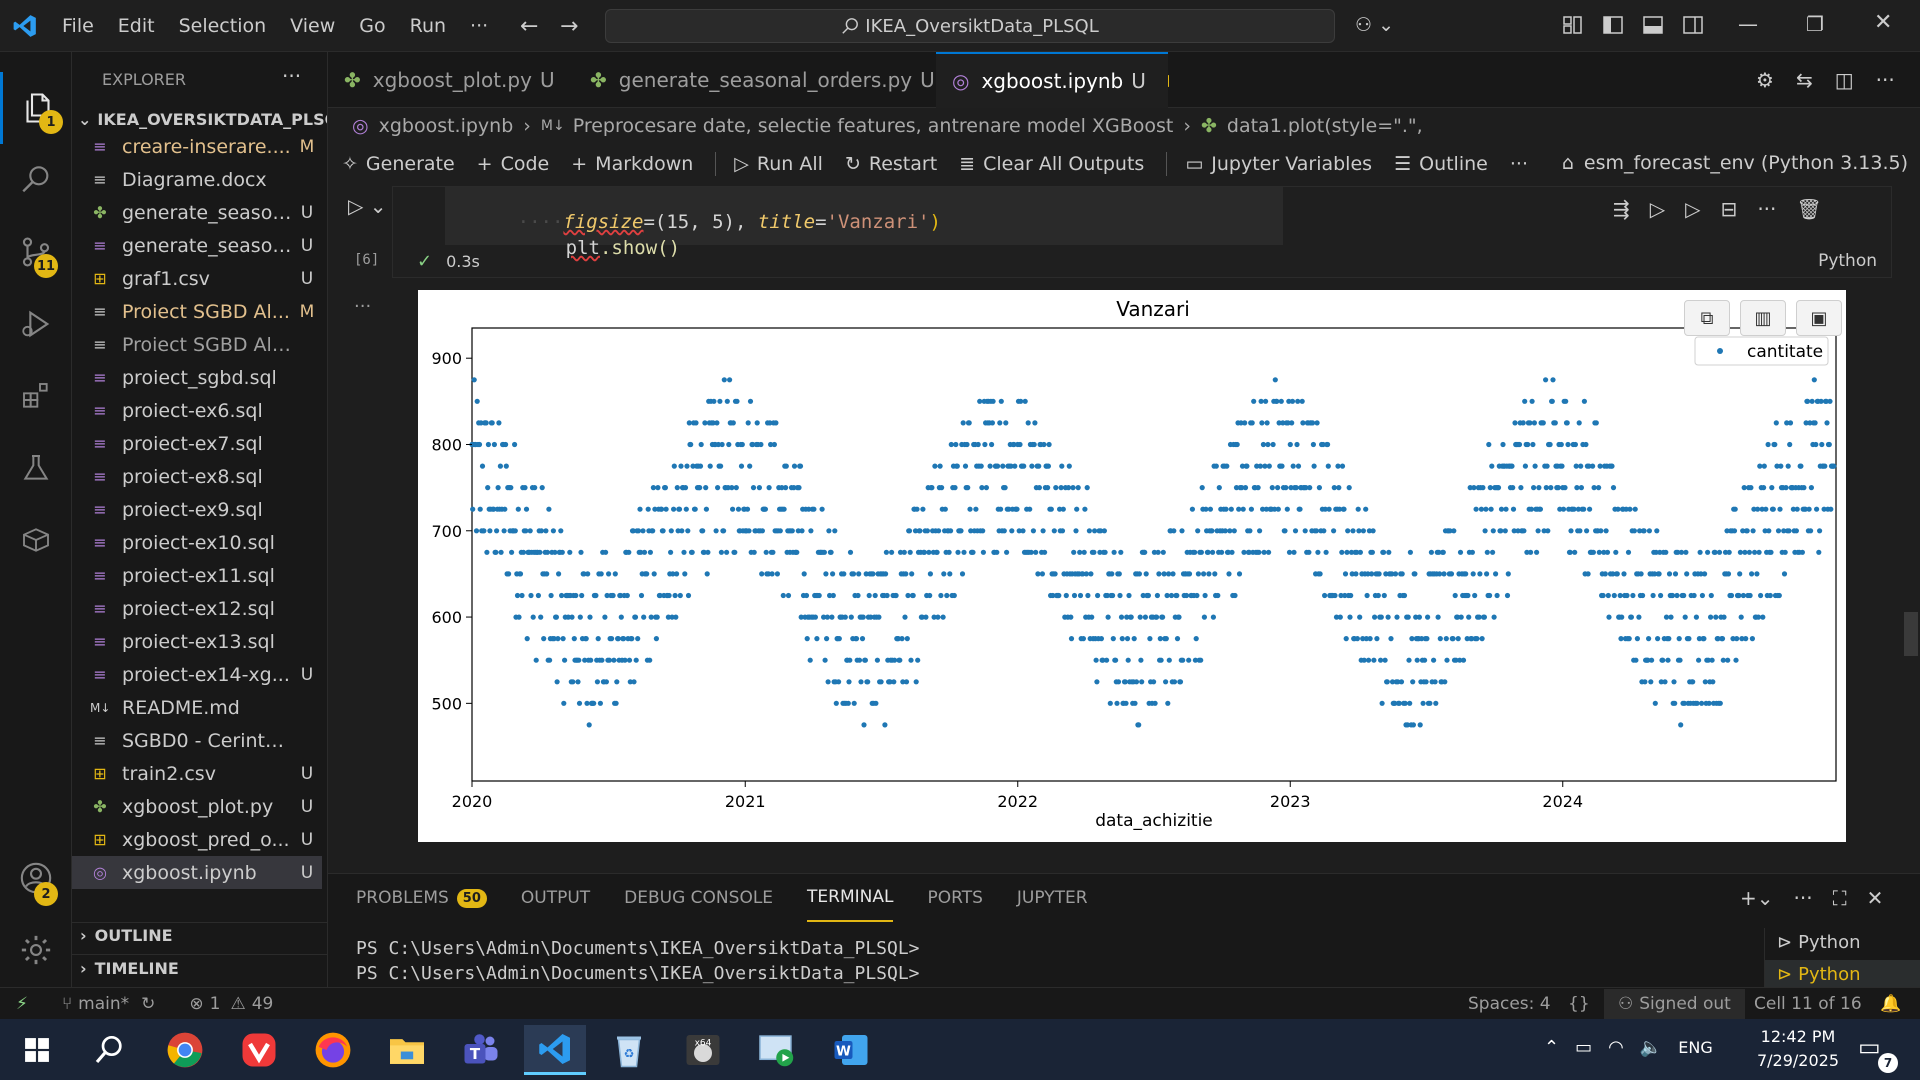 The width and height of the screenshot is (1920, 1080). I want to click on settings-gear-icon: ⚙, so click(1765, 80).